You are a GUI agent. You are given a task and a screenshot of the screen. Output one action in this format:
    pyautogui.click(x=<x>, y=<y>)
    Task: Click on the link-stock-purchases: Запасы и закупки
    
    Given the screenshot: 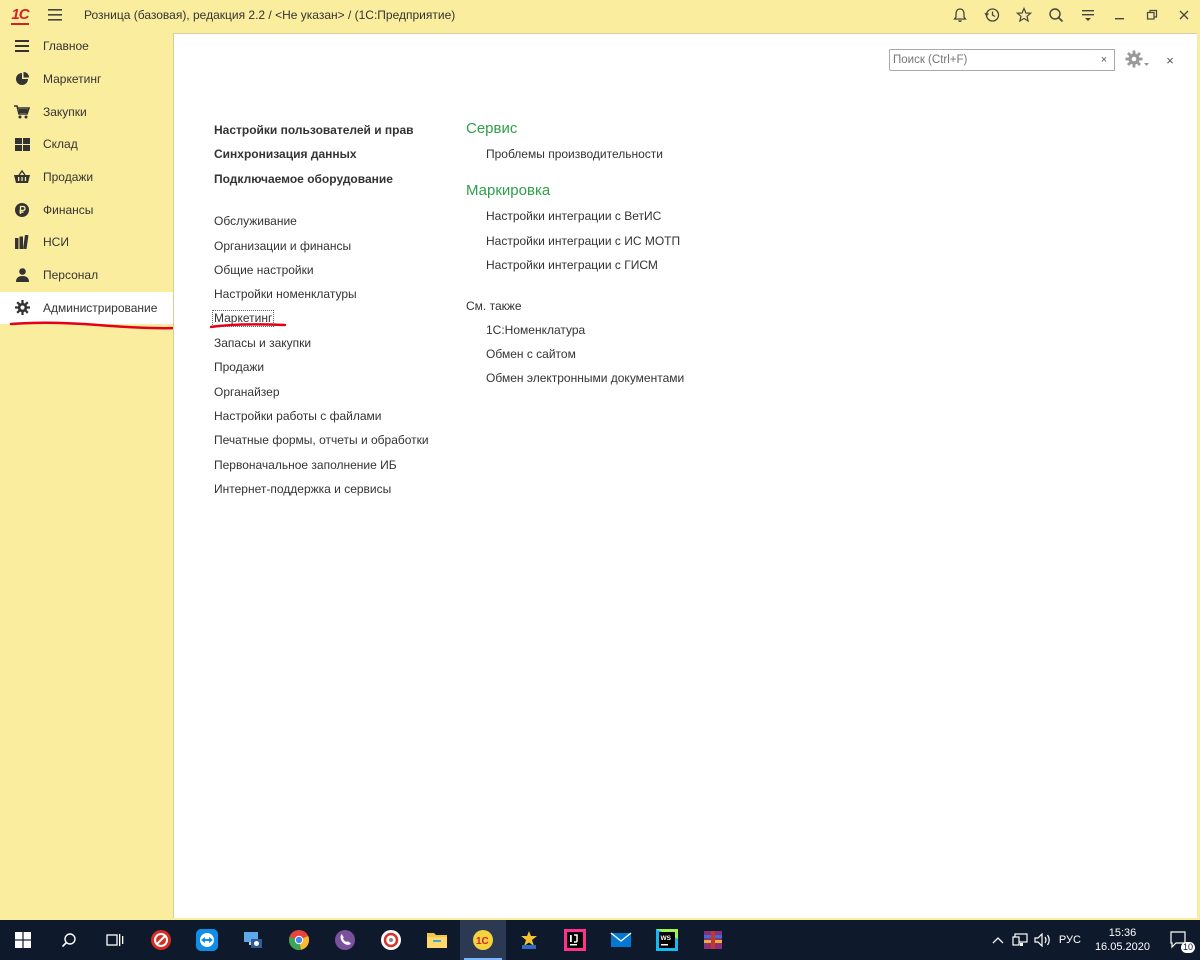 What is the action you would take?
    pyautogui.click(x=321, y=343)
    